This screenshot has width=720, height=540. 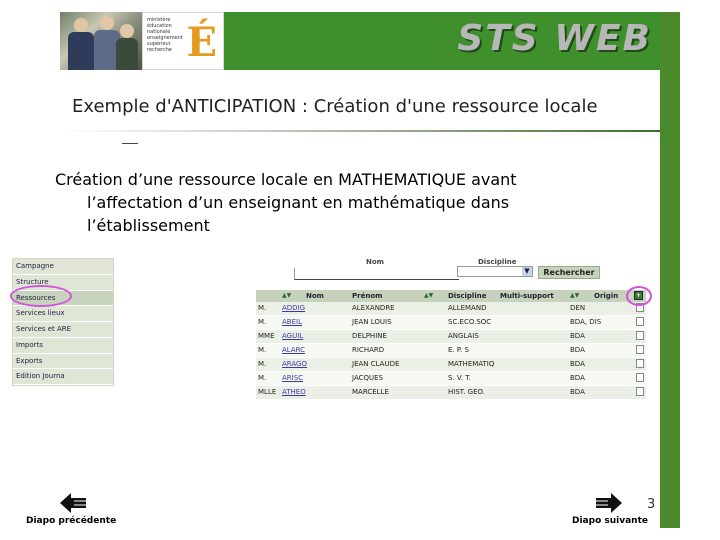 What do you see at coordinates (148, 225) in the screenshot?
I see `body-line: l’établissement` at bounding box center [148, 225].